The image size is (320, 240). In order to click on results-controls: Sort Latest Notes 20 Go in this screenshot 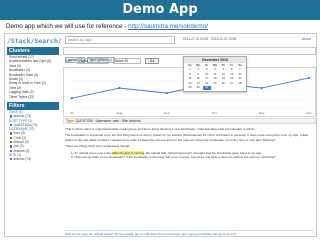, I will do `click(122, 62)`.